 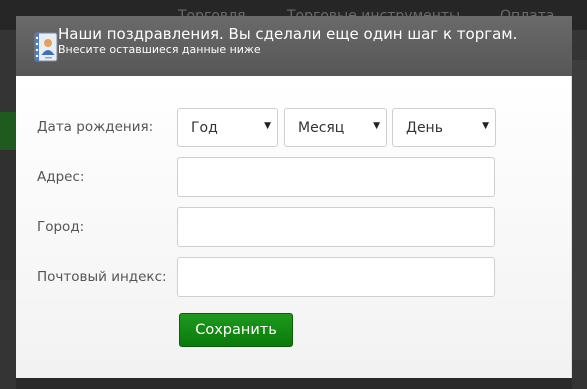 What do you see at coordinates (444, 127) in the screenshot?
I see `birth-day-select: День ▼` at bounding box center [444, 127].